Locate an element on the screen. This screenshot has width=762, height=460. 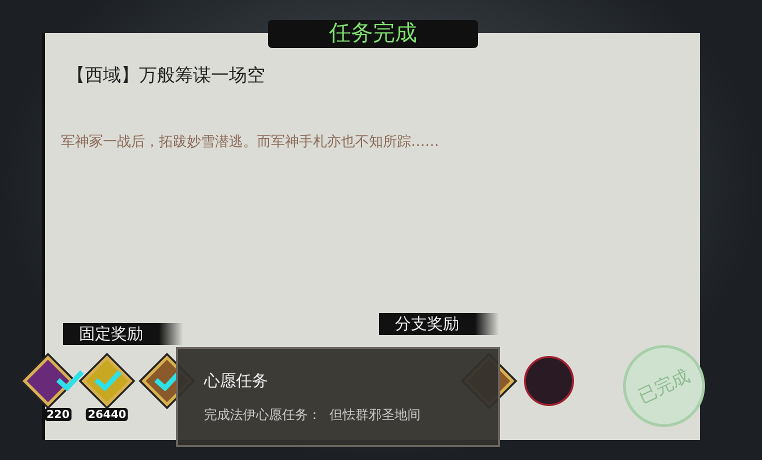
item-count: 26440 is located at coordinates (107, 414).